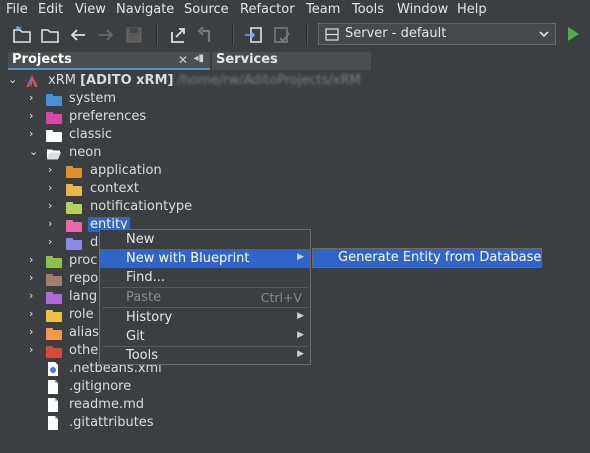  I want to click on undo-icon, so click(206, 35).